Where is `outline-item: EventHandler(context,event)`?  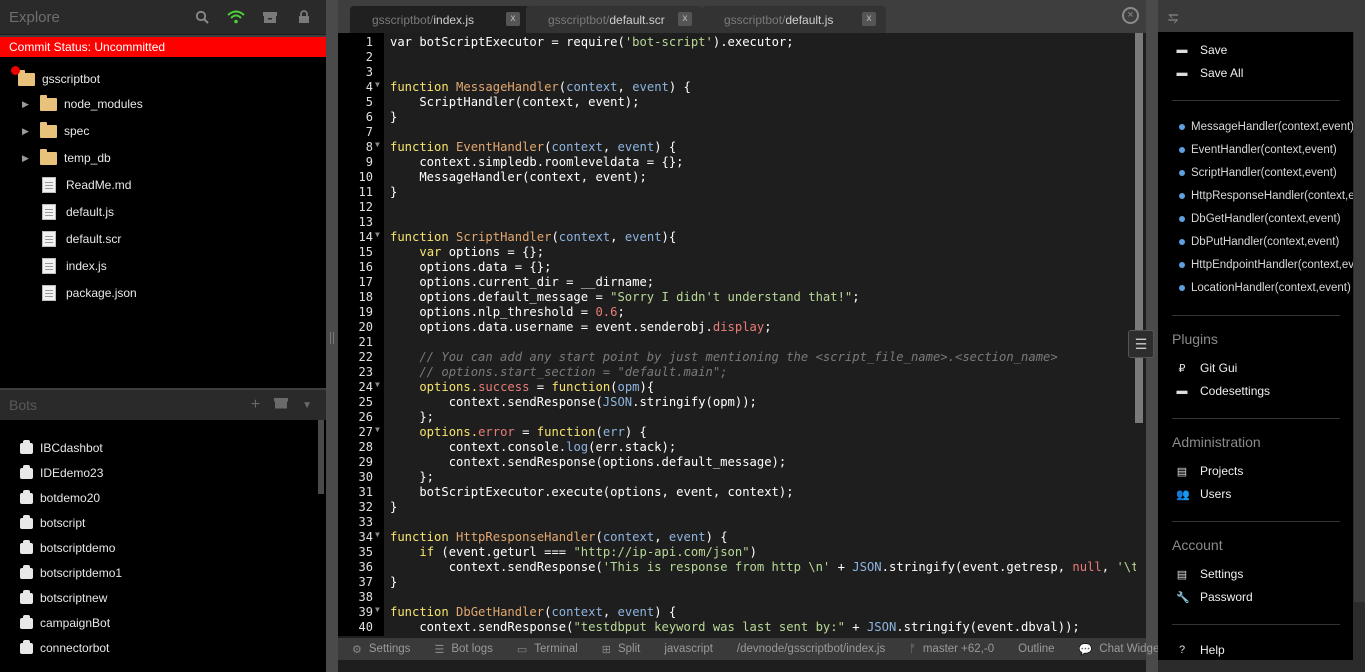
outline-item: EventHandler(context,event) is located at coordinates (1258, 150).